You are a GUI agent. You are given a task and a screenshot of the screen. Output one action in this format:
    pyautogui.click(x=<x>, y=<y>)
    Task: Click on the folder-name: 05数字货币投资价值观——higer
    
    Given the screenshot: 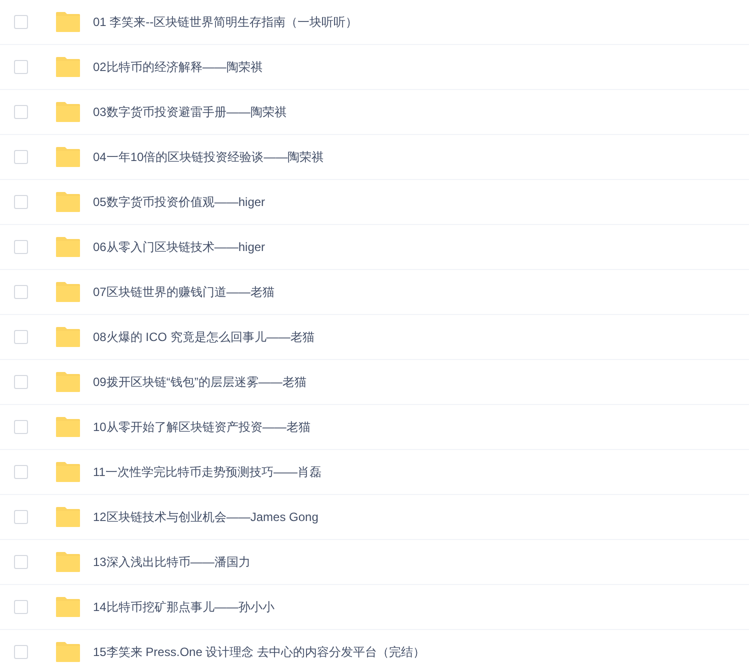 What is the action you would take?
    pyautogui.click(x=179, y=202)
    